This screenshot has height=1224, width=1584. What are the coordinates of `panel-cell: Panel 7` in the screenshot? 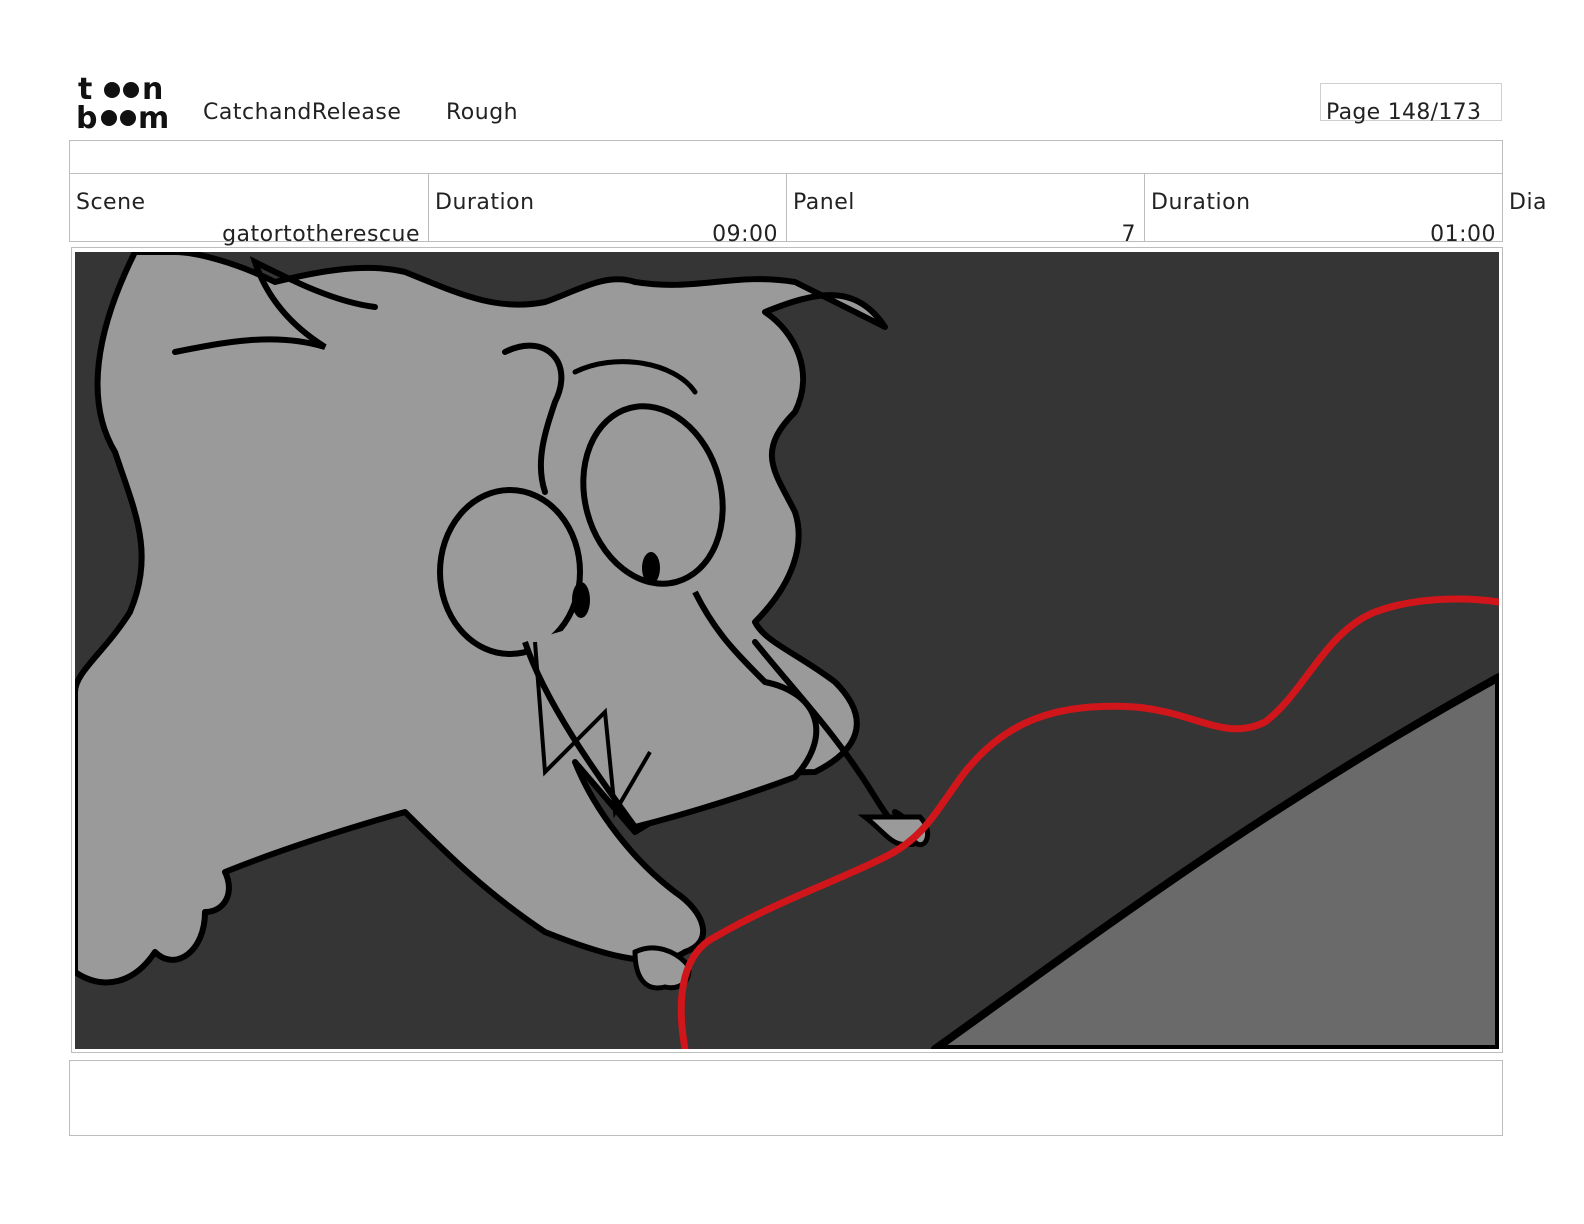 It's located at (966, 210).